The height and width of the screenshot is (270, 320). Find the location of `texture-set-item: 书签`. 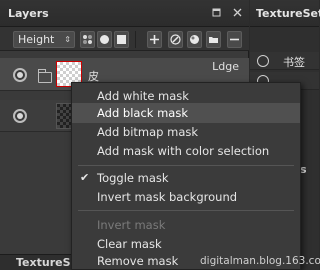

texture-set-item: 书签 is located at coordinates (284, 61).